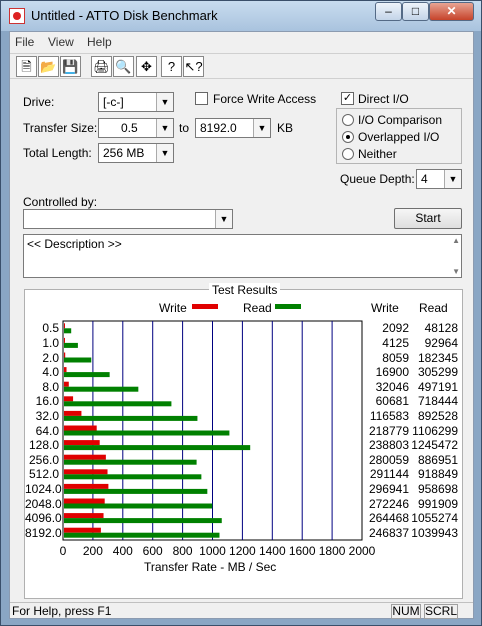 This screenshot has height=626, width=482. I want to click on transfer-to-value: 8192.0, so click(218, 128).